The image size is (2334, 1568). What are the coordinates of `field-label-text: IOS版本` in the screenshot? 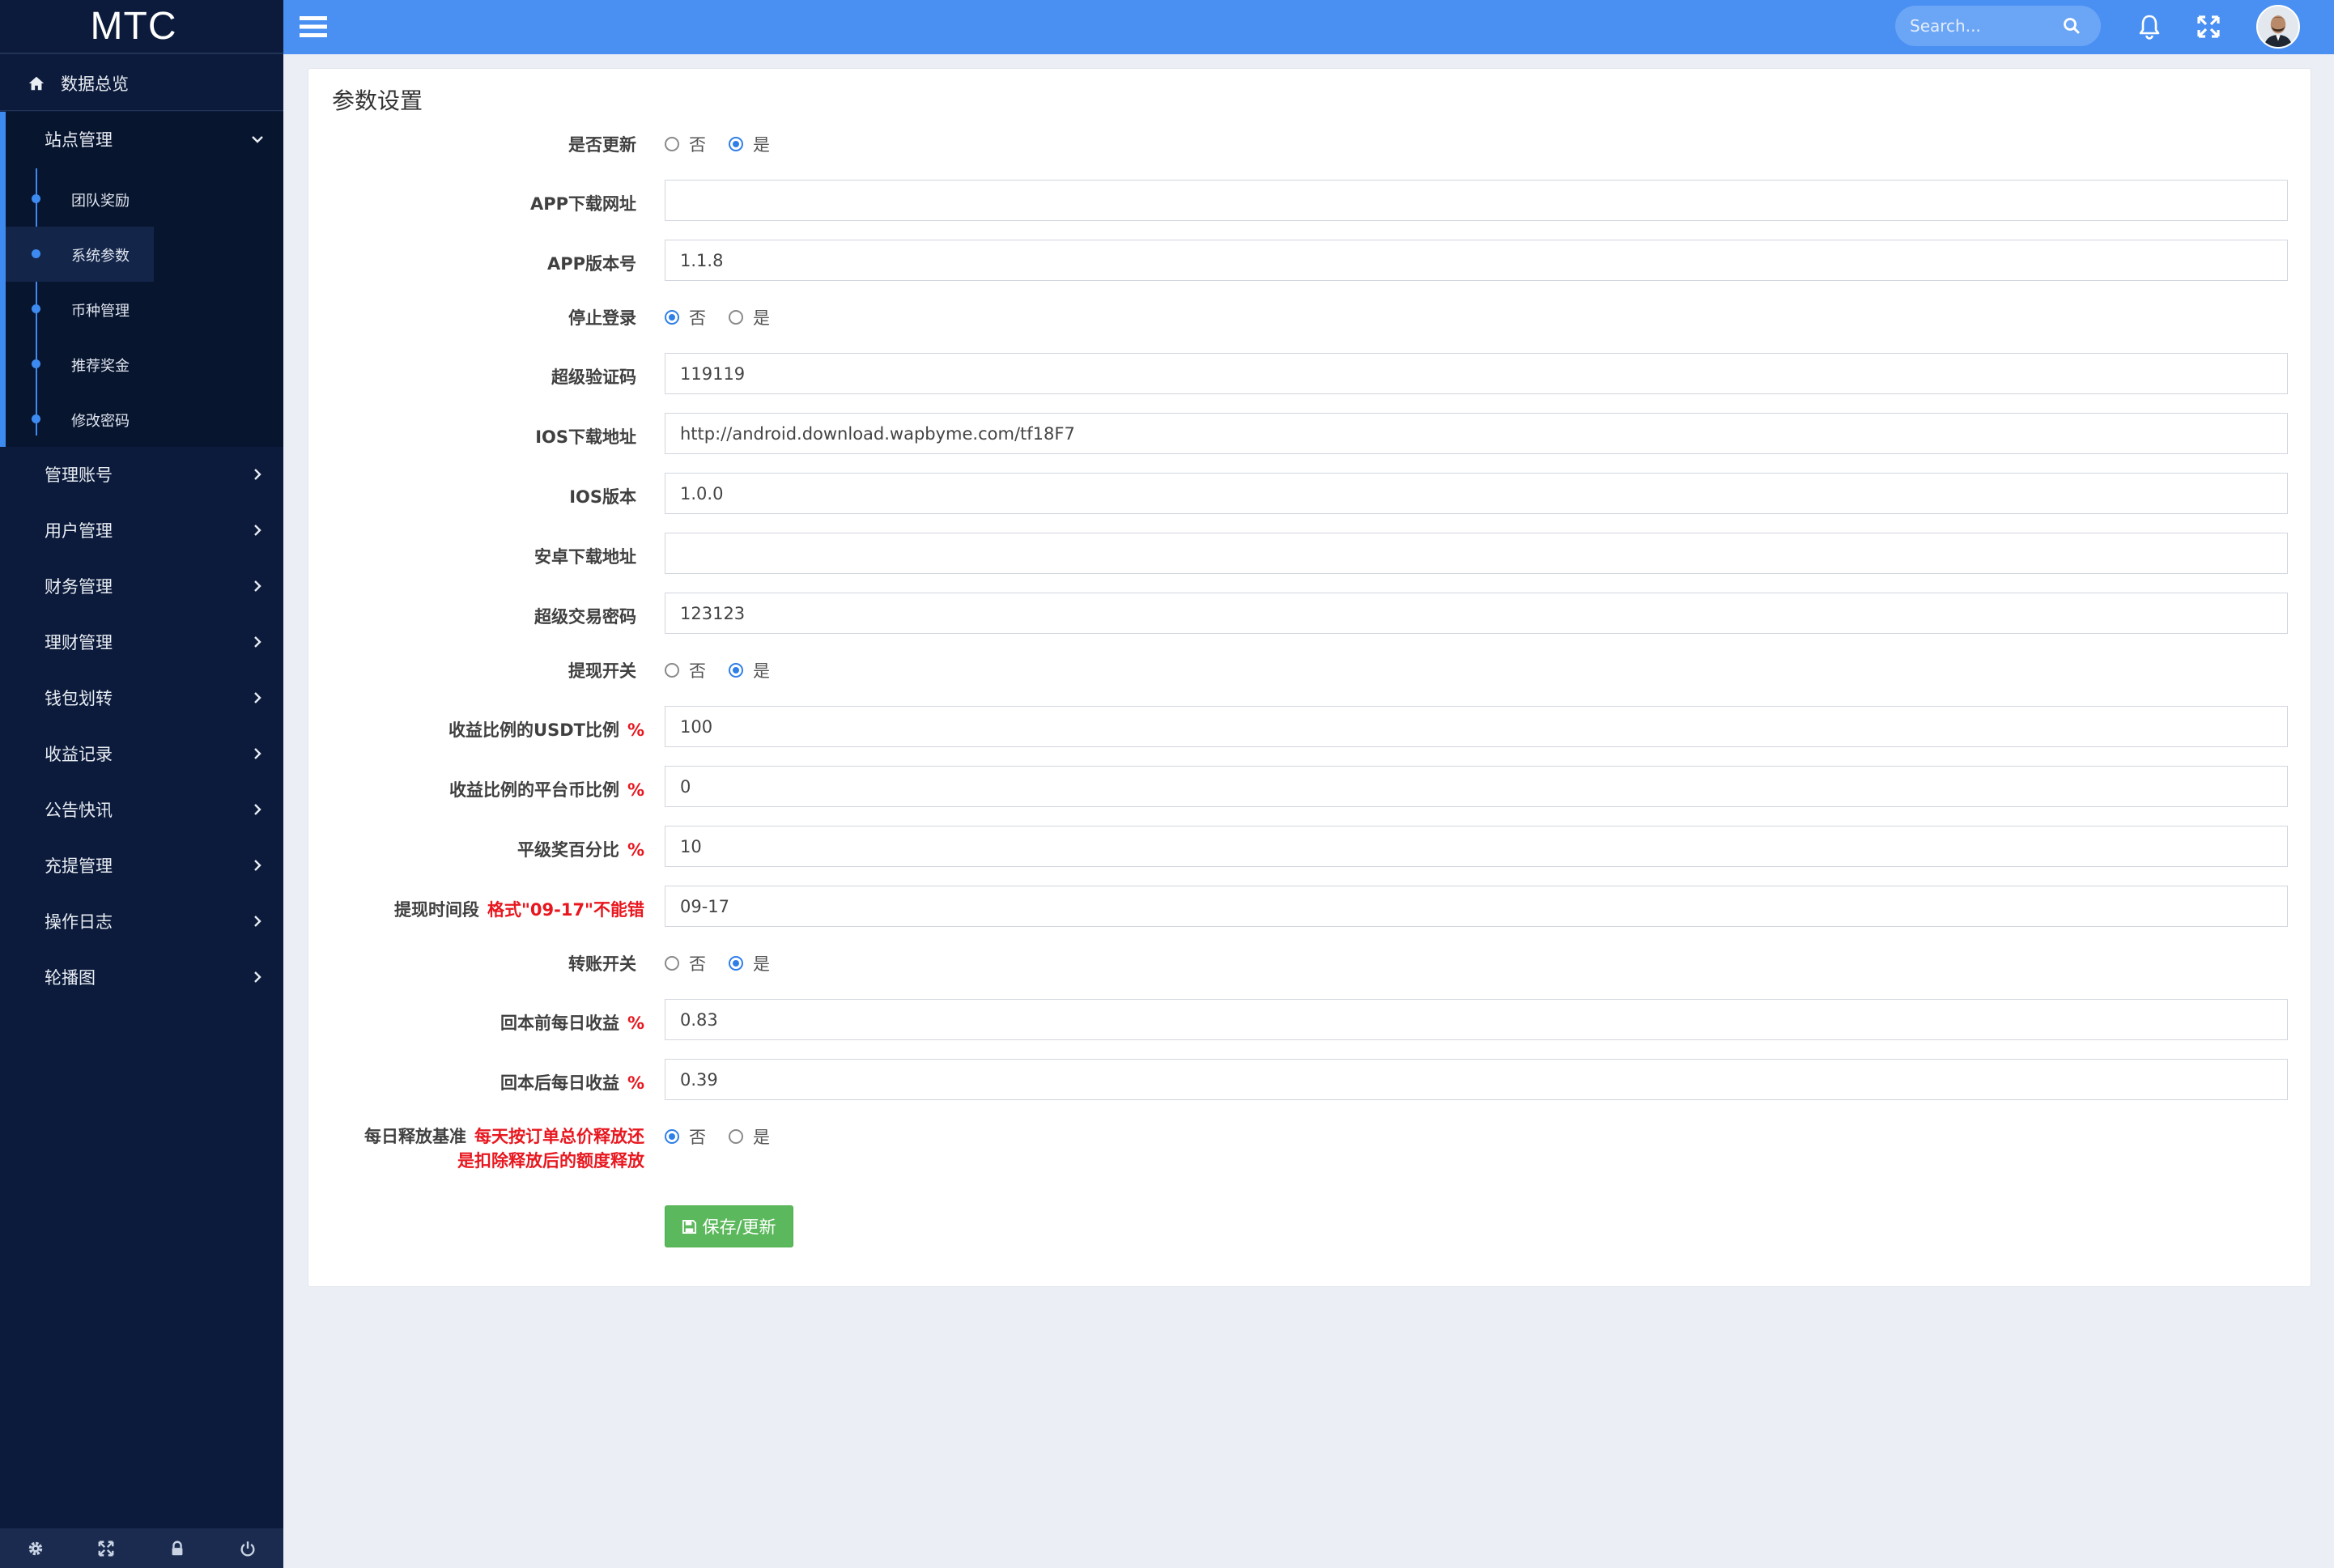 It's located at (602, 497).